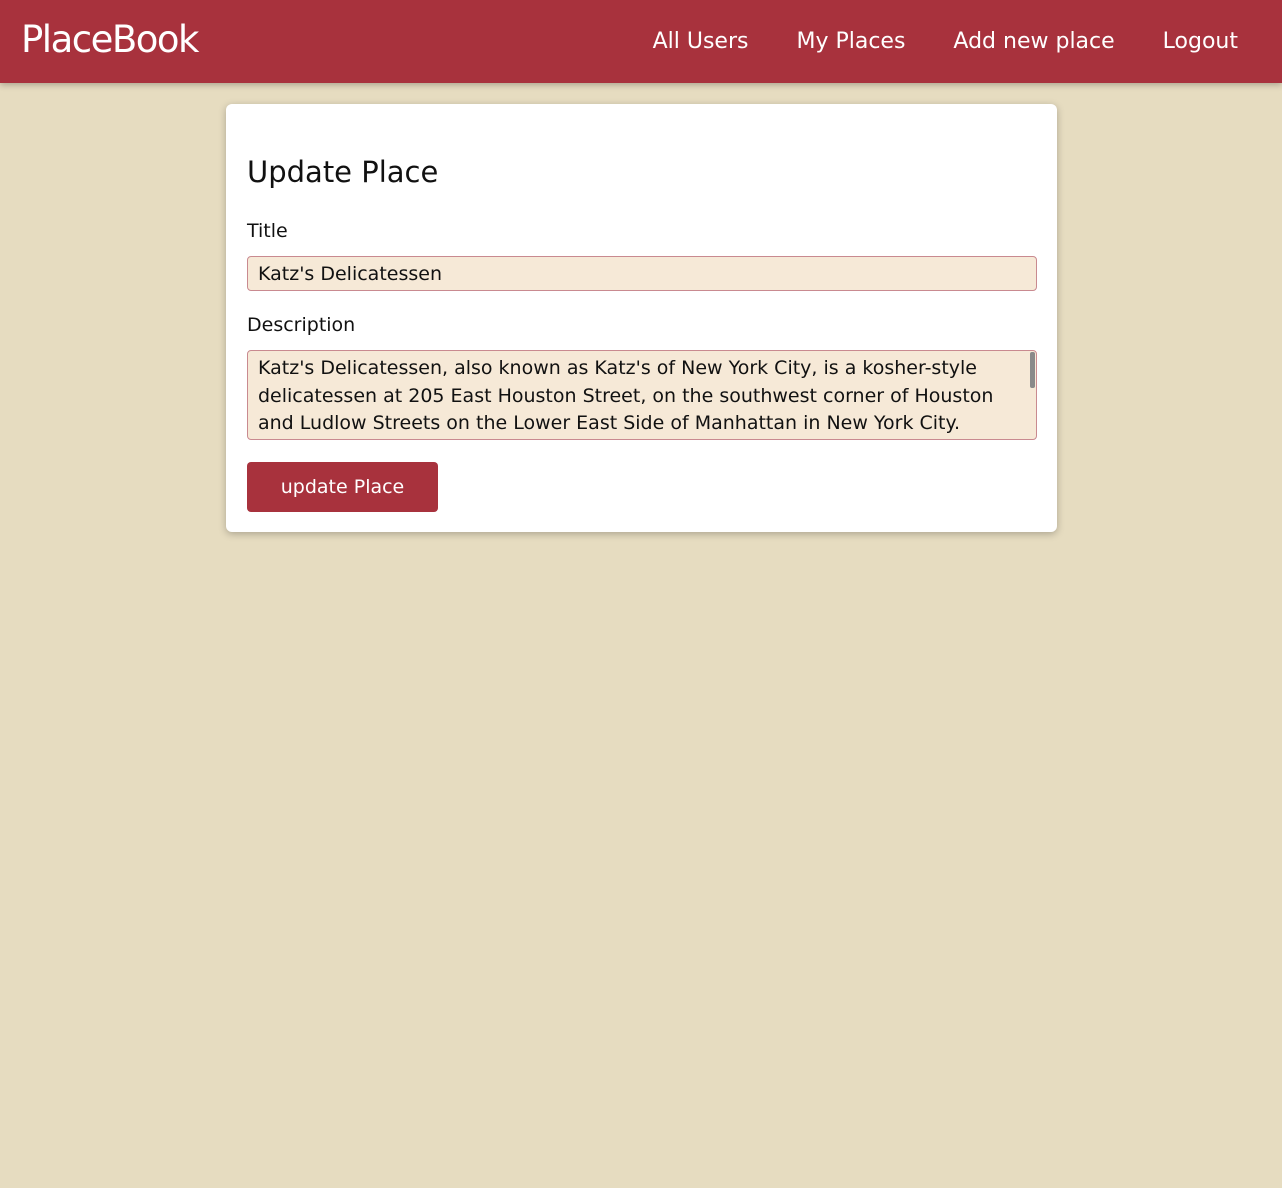 Image resolution: width=1282 pixels, height=1188 pixels. Describe the element at coordinates (701, 42) in the screenshot. I see `nav-link-all-users: All Users` at that location.